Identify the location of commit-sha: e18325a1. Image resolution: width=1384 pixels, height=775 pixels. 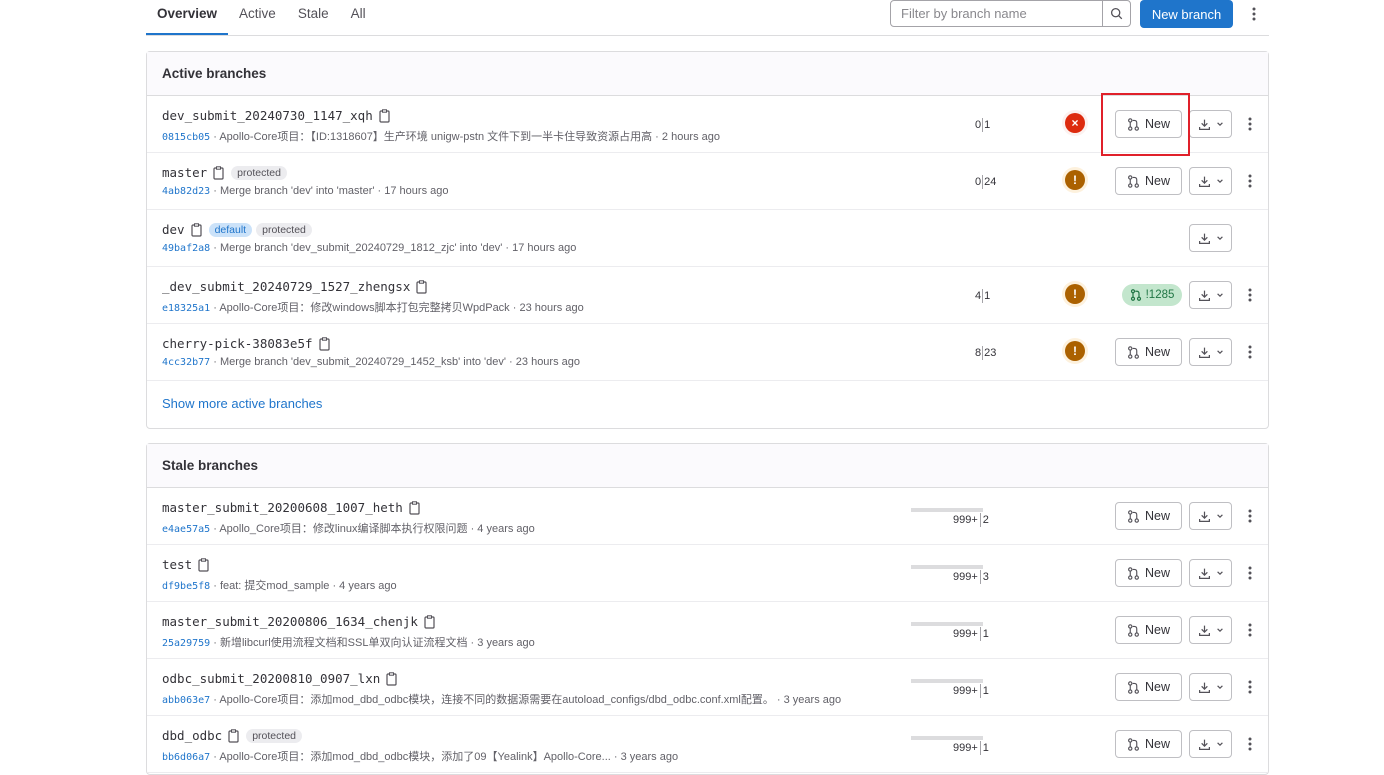
(186, 308).